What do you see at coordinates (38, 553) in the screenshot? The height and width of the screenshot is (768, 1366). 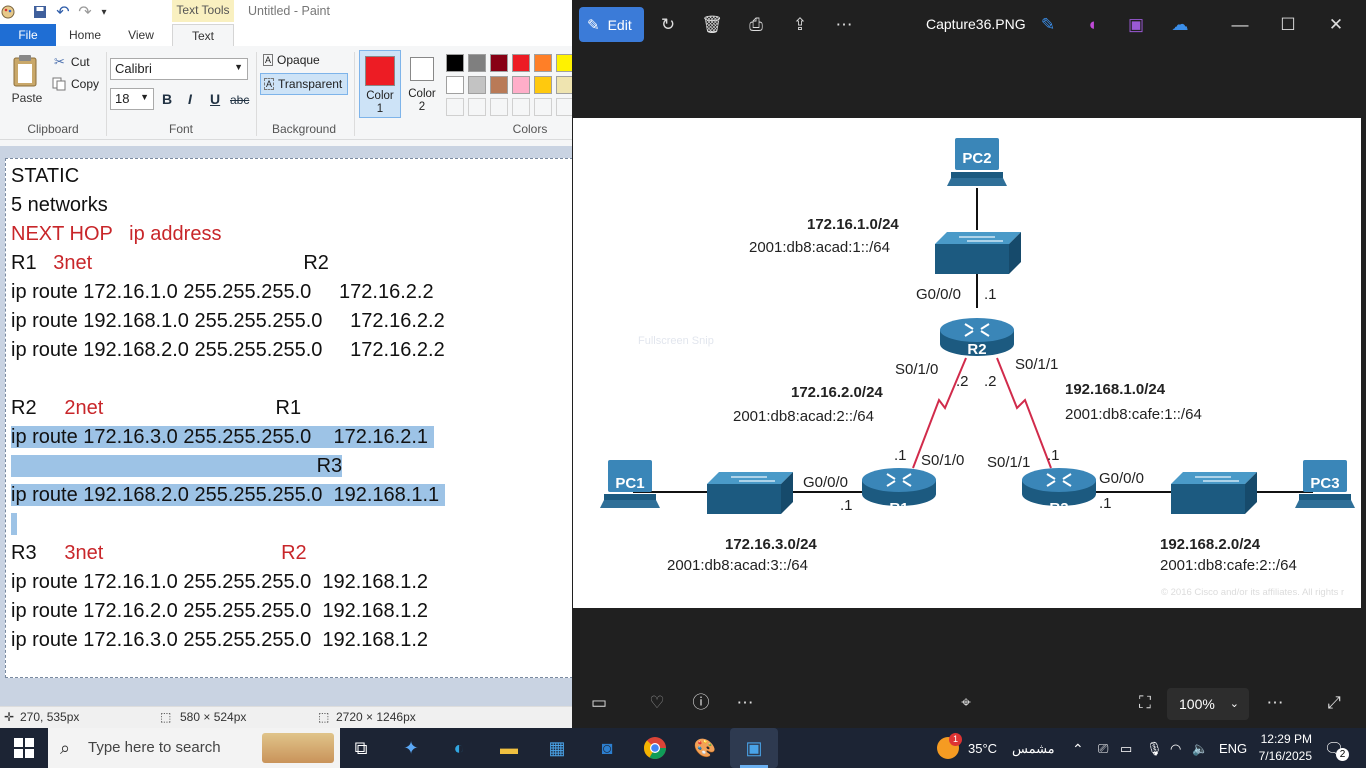 I see `canvas-text-segment: R3` at bounding box center [38, 553].